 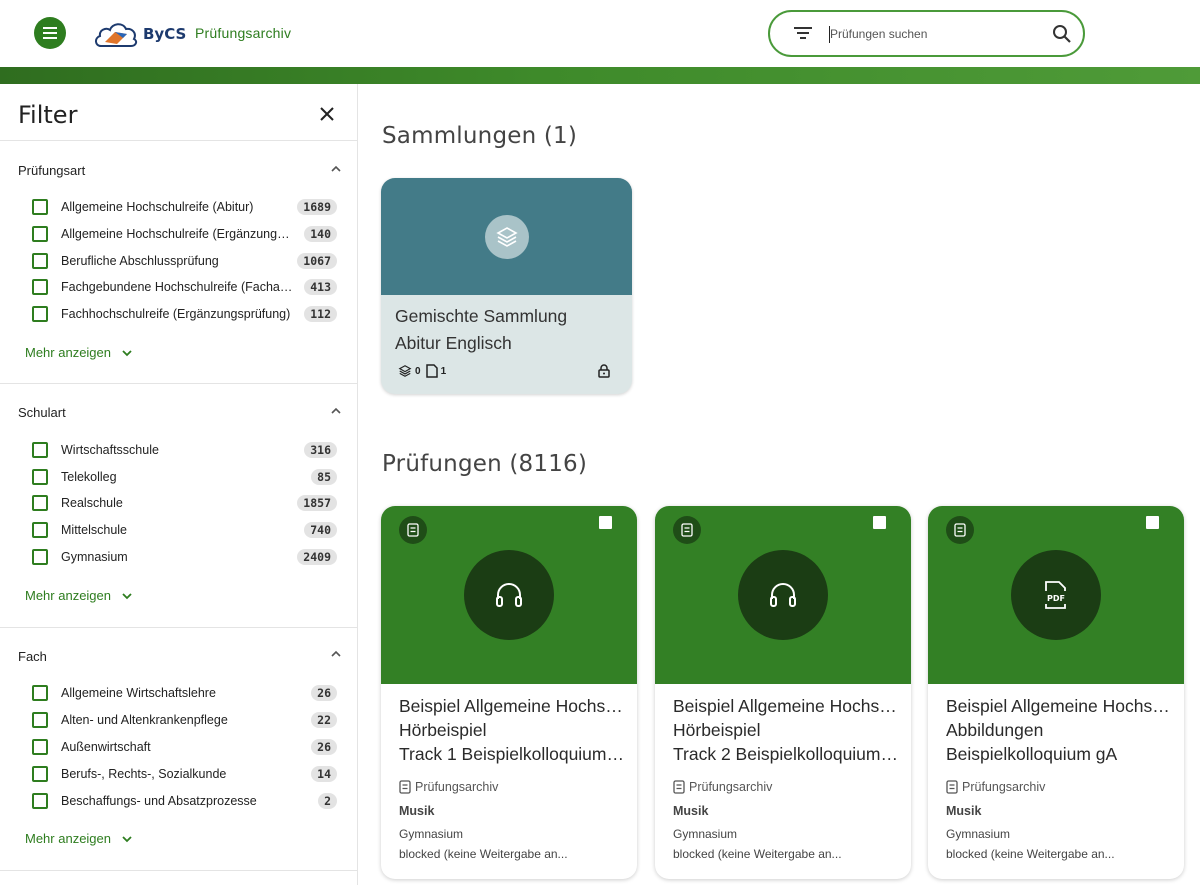 What do you see at coordinates (320, 314) in the screenshot?
I see `option-count: 112` at bounding box center [320, 314].